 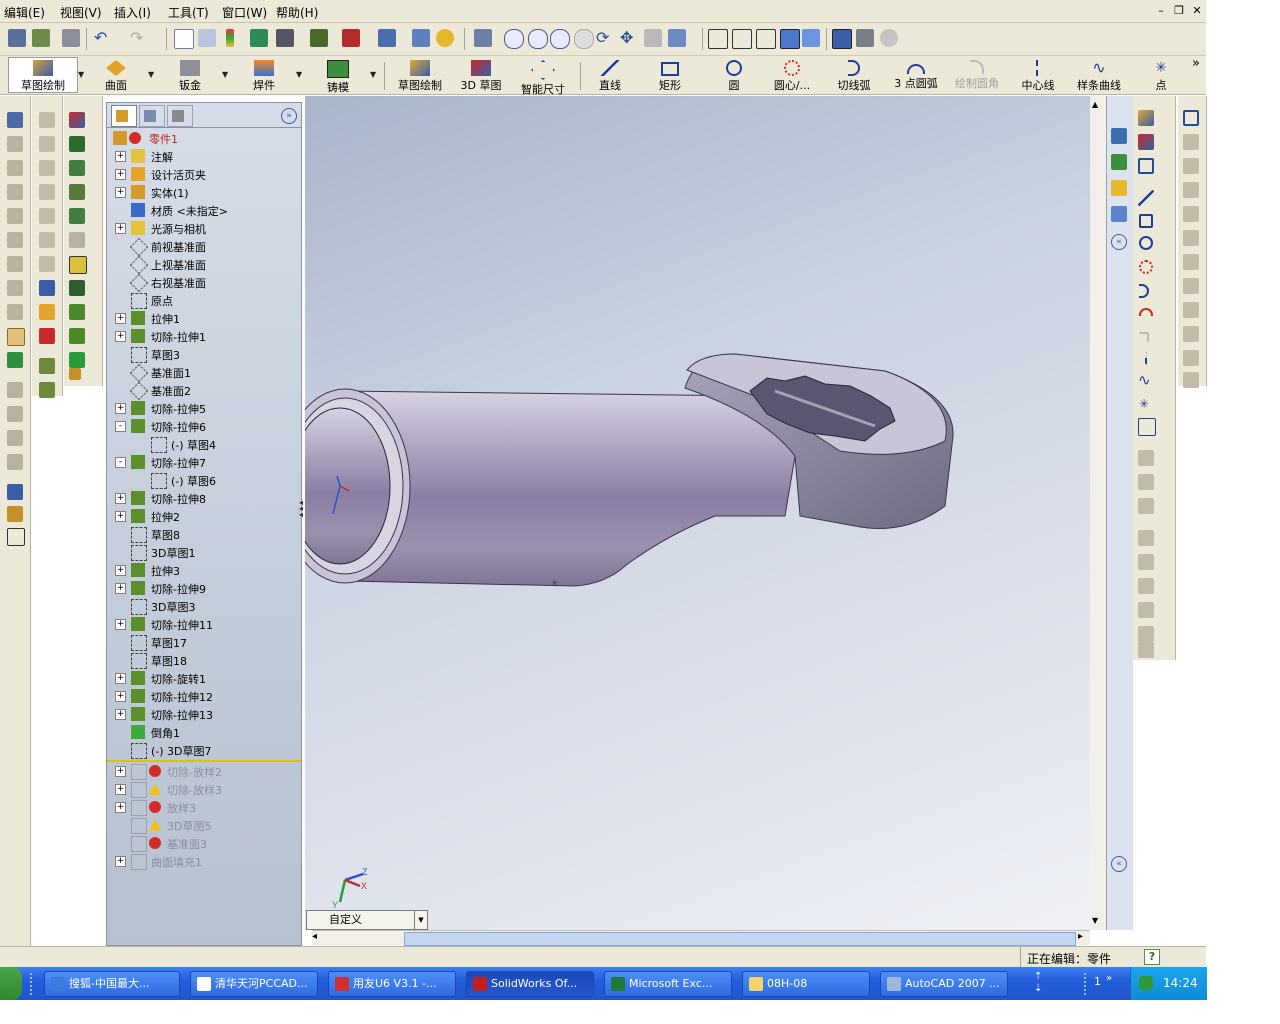 What do you see at coordinates (1146, 198) in the screenshot?
I see `line-icon` at bounding box center [1146, 198].